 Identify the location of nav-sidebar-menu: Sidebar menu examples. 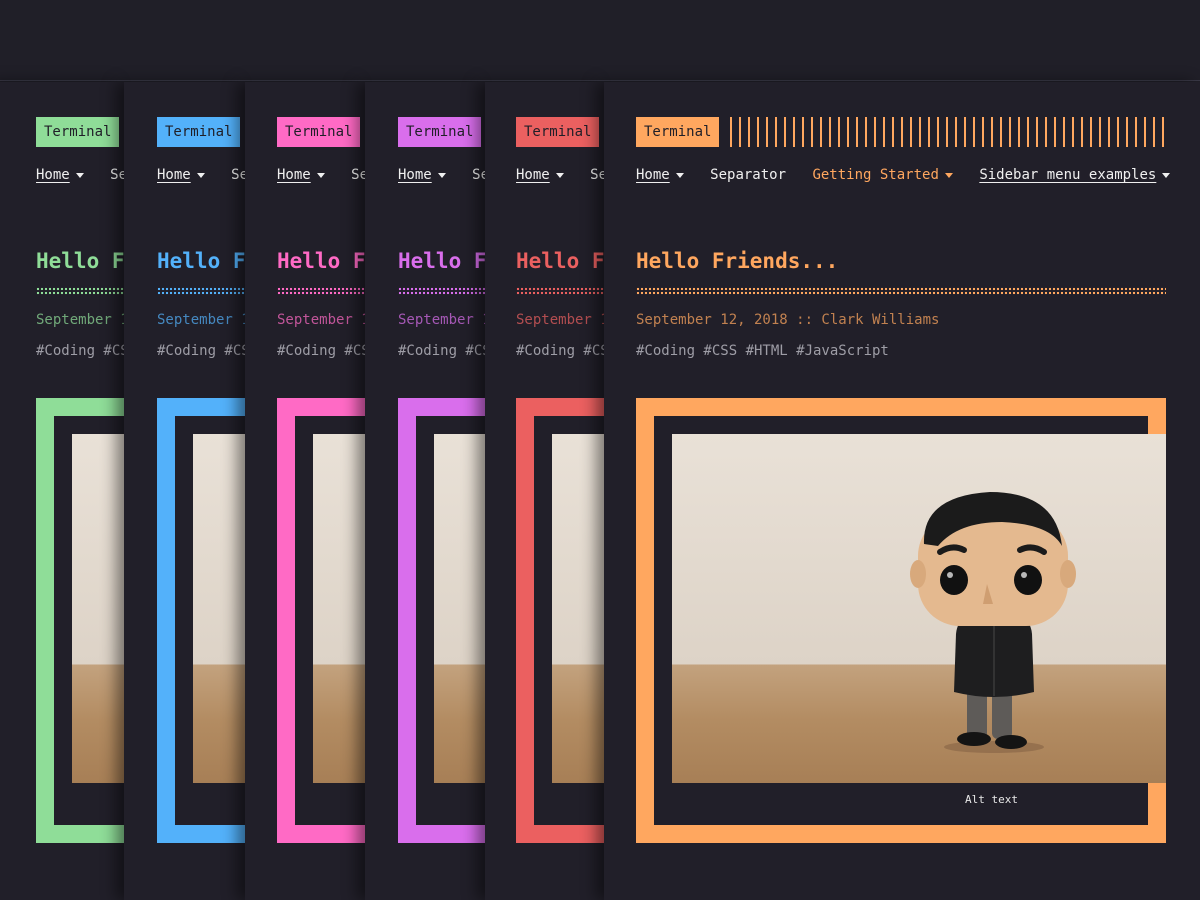
(1075, 175).